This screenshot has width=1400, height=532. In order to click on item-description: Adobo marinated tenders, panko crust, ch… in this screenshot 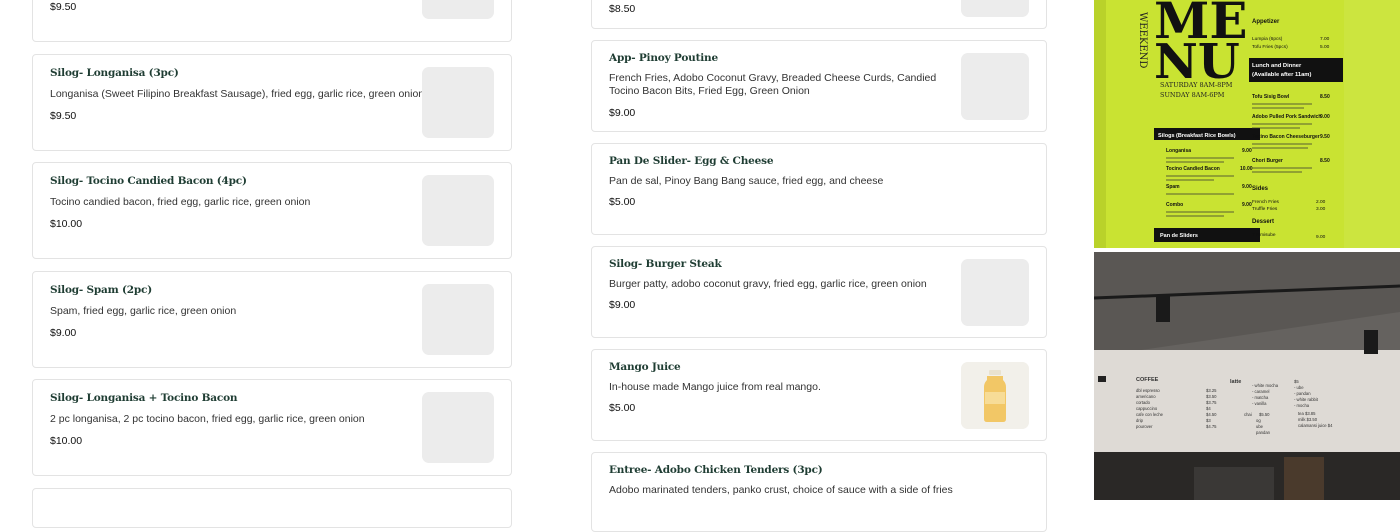, I will do `click(781, 490)`.